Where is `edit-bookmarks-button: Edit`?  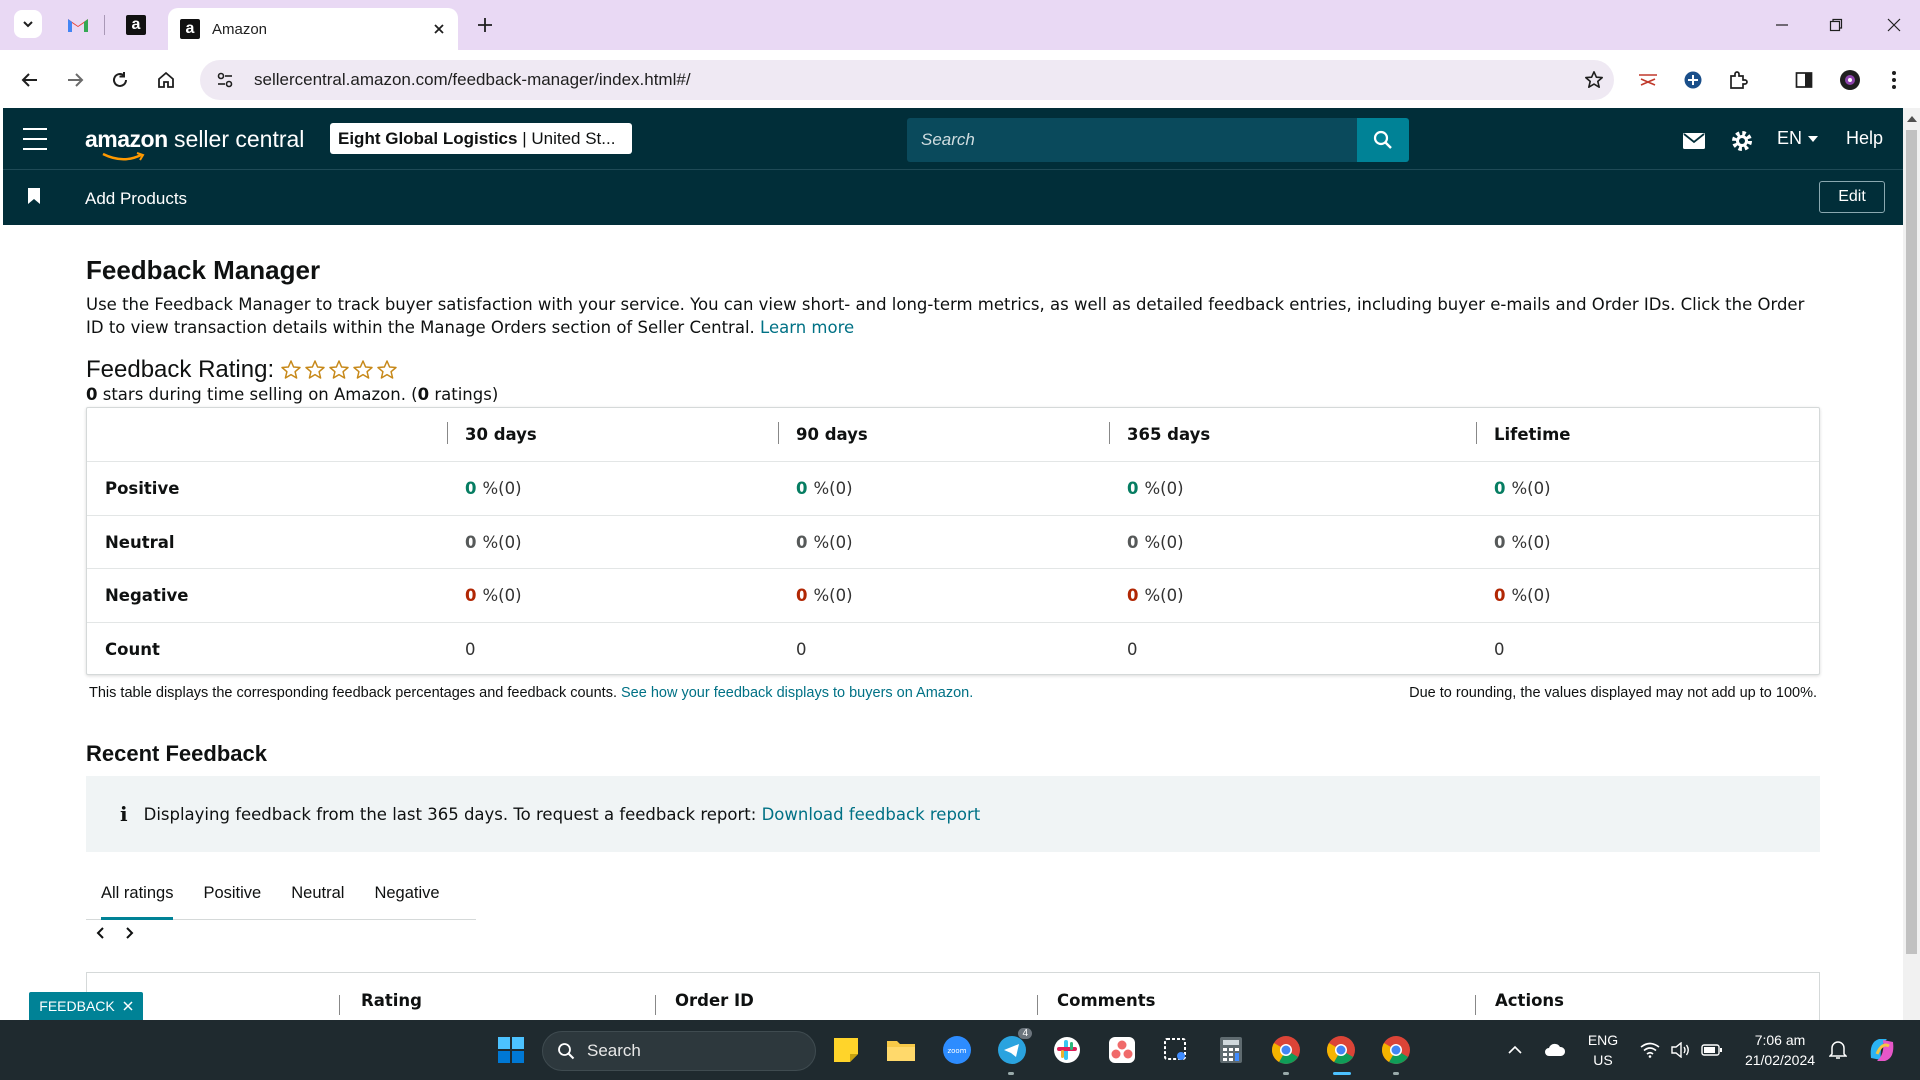
edit-bookmarks-button: Edit is located at coordinates (1852, 197).